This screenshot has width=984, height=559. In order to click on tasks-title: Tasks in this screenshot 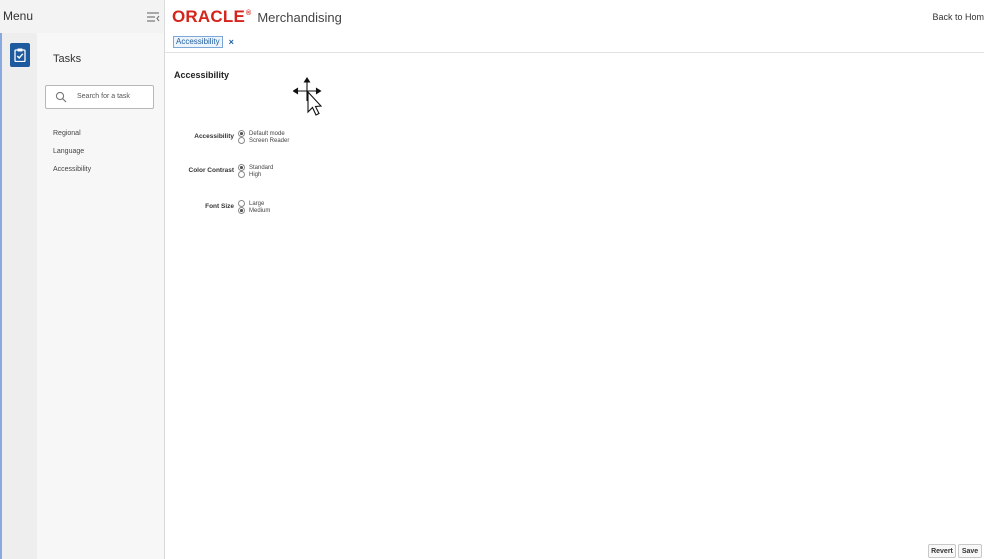, I will do `click(67, 59)`.